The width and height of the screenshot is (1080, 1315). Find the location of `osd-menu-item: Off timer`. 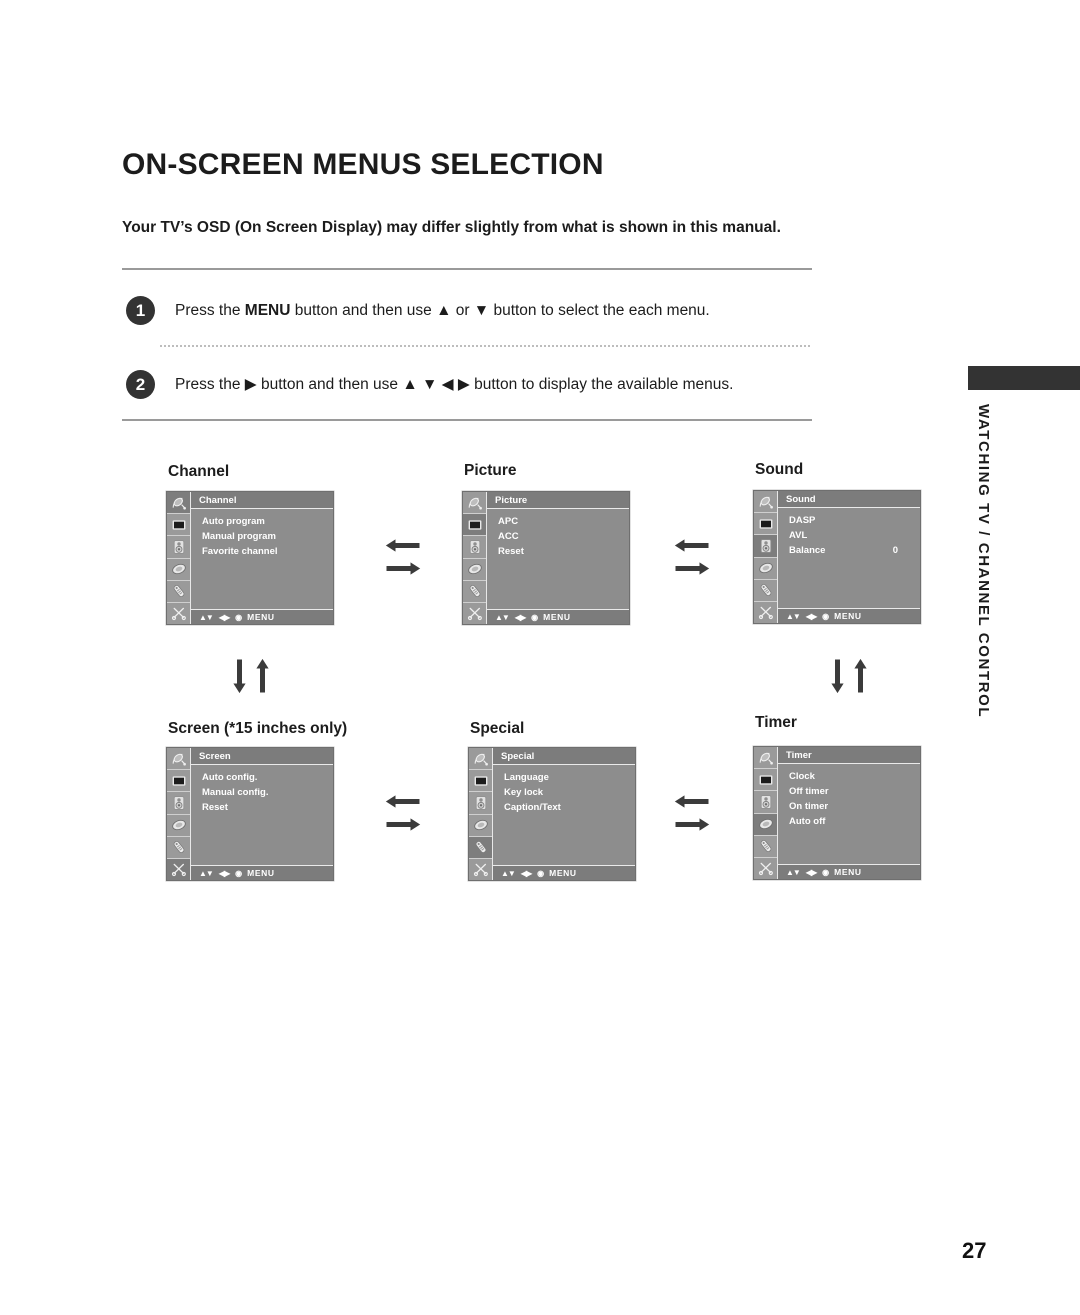

osd-menu-item: Off timer is located at coordinates (850, 791).